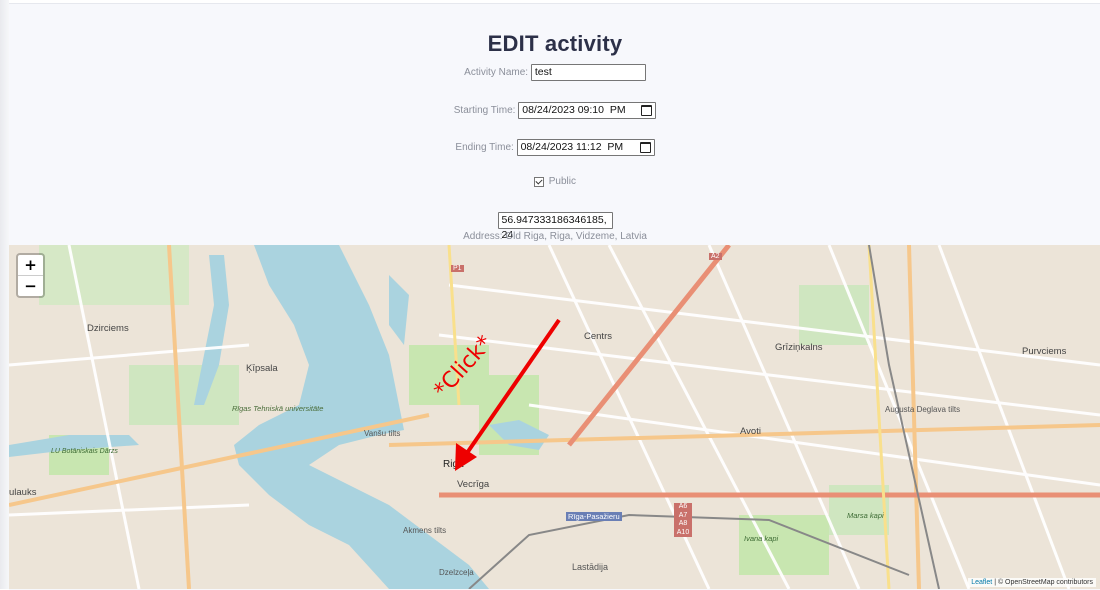 The image size is (1100, 590). Describe the element at coordinates (484, 110) in the screenshot. I see `starting-time-label: Starting Time:` at that location.